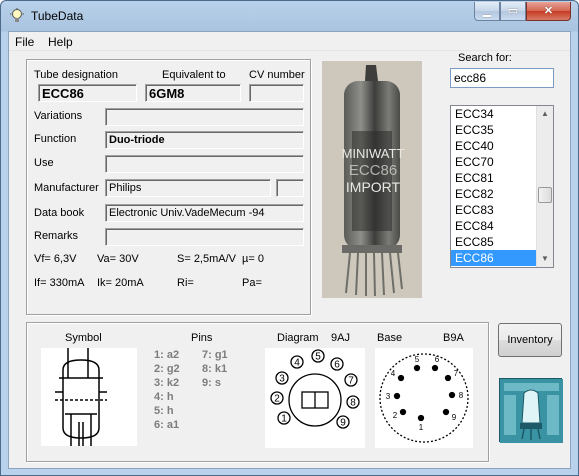 This screenshot has height=476, width=579. Describe the element at coordinates (454, 417) in the screenshot. I see `base-num-9: 9` at that location.